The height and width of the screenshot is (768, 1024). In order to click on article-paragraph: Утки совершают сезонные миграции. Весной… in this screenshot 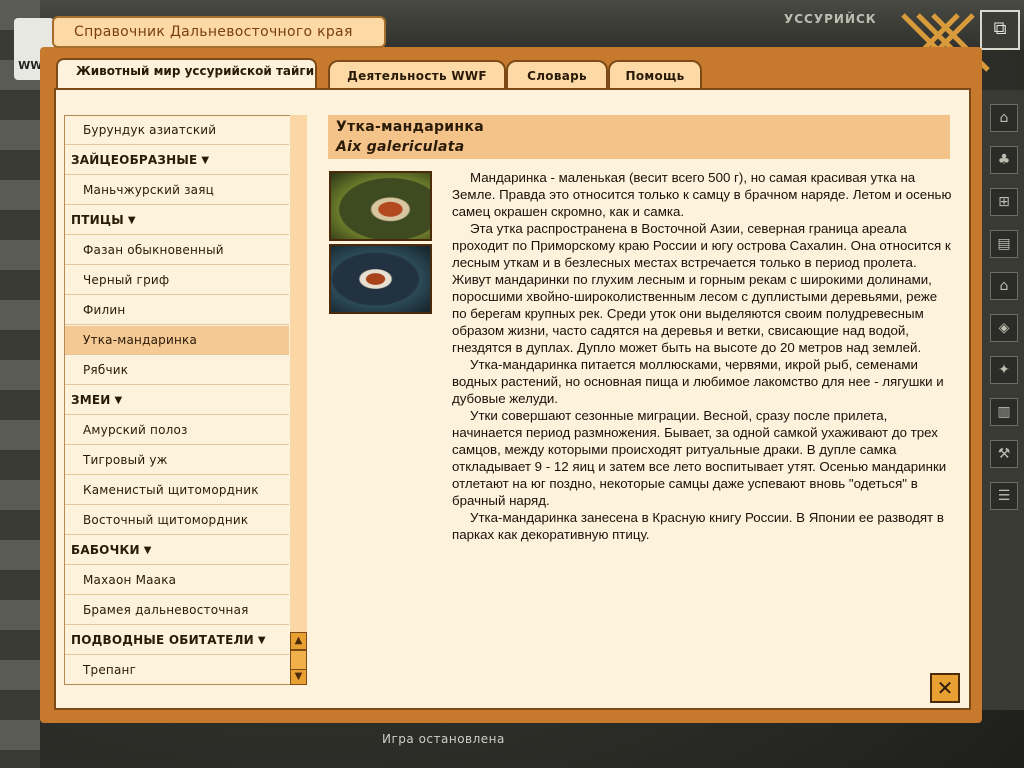, I will do `click(699, 458)`.